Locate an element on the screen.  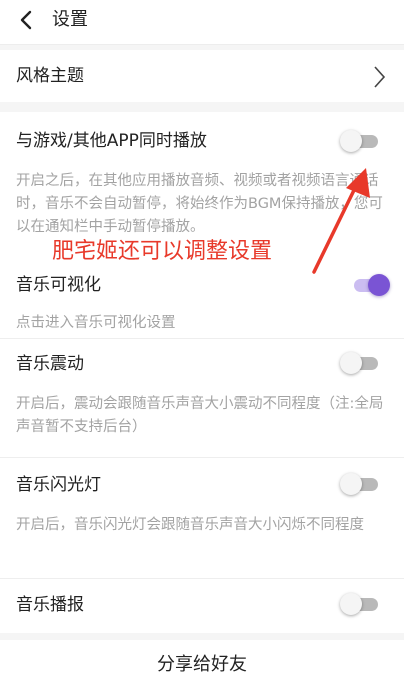
setting-desc-vibration: 开启后，震动会跟随音乐声音大小震动不同程度（注:全局声音暂不支持后台） is located at coordinates (200, 415).